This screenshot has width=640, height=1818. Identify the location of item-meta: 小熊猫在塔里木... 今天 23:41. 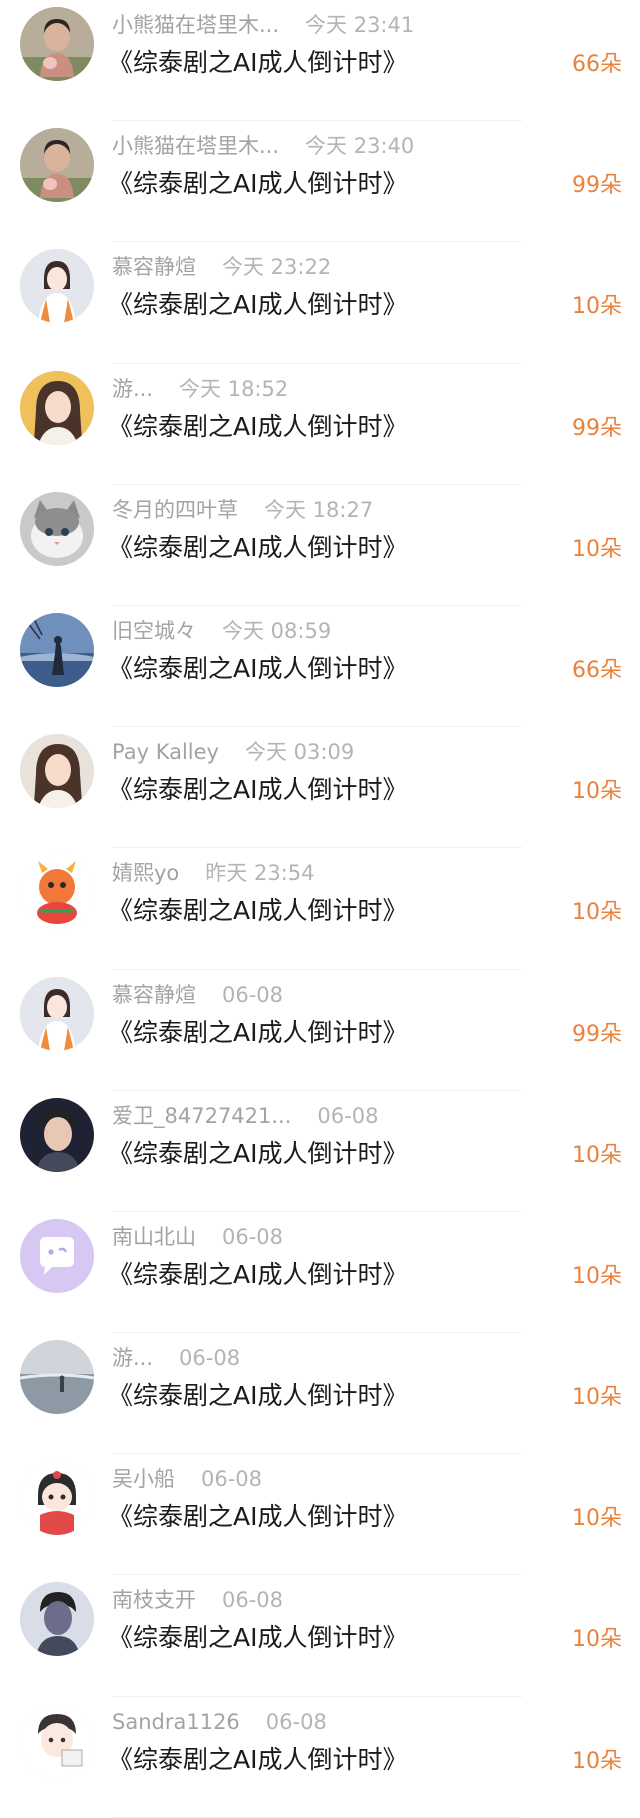
(263, 25).